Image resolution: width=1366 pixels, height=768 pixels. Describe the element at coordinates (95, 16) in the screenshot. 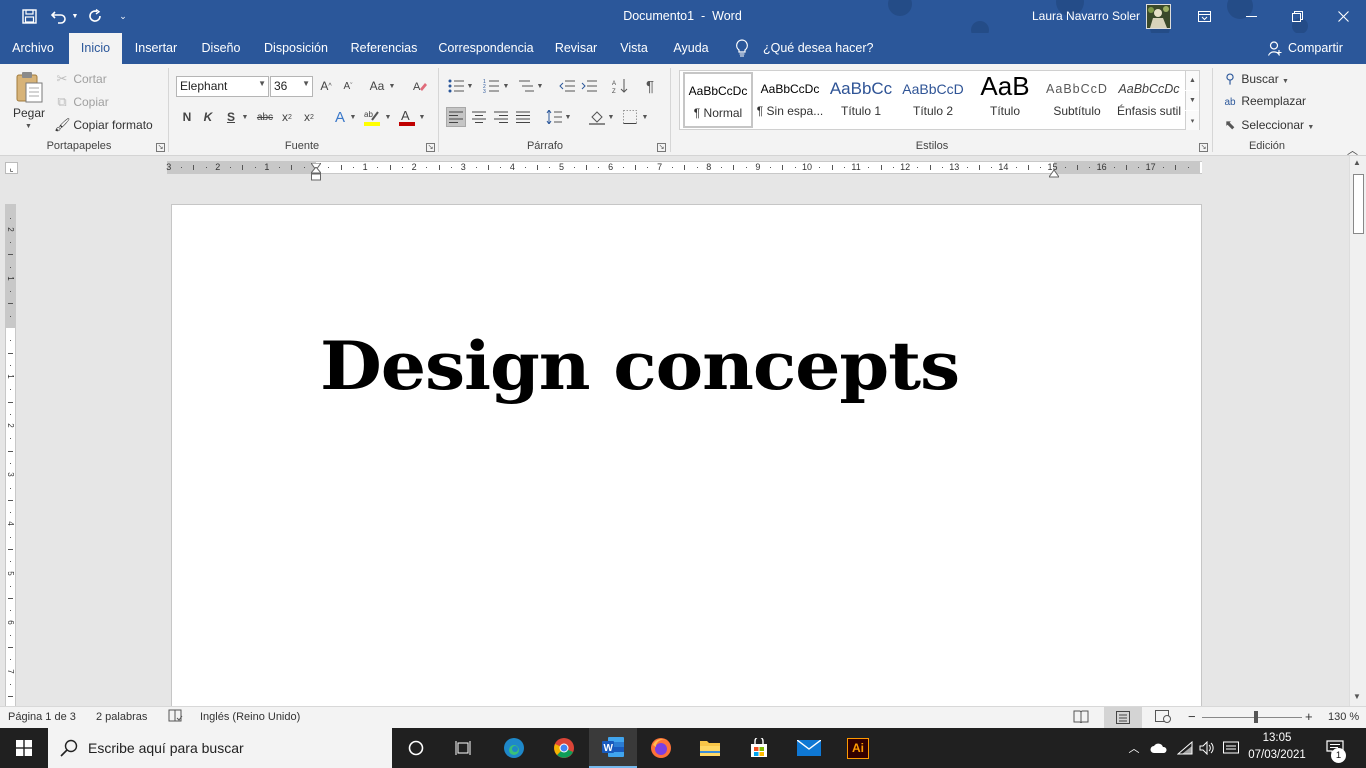

I see `redo-icon` at that location.